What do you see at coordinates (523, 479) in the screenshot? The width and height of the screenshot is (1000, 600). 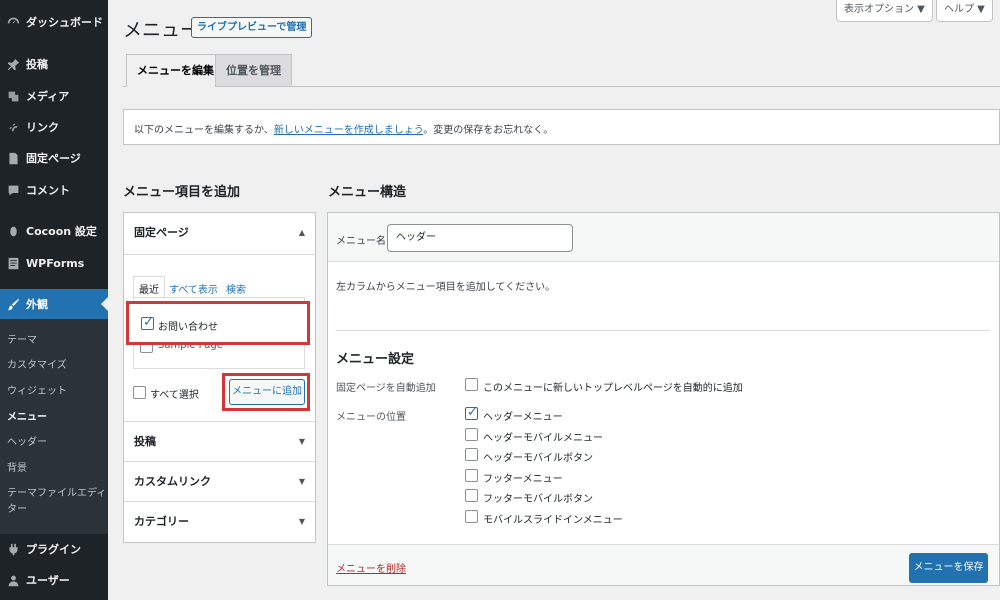 I see `location-label-footer: フッターメニュー` at bounding box center [523, 479].